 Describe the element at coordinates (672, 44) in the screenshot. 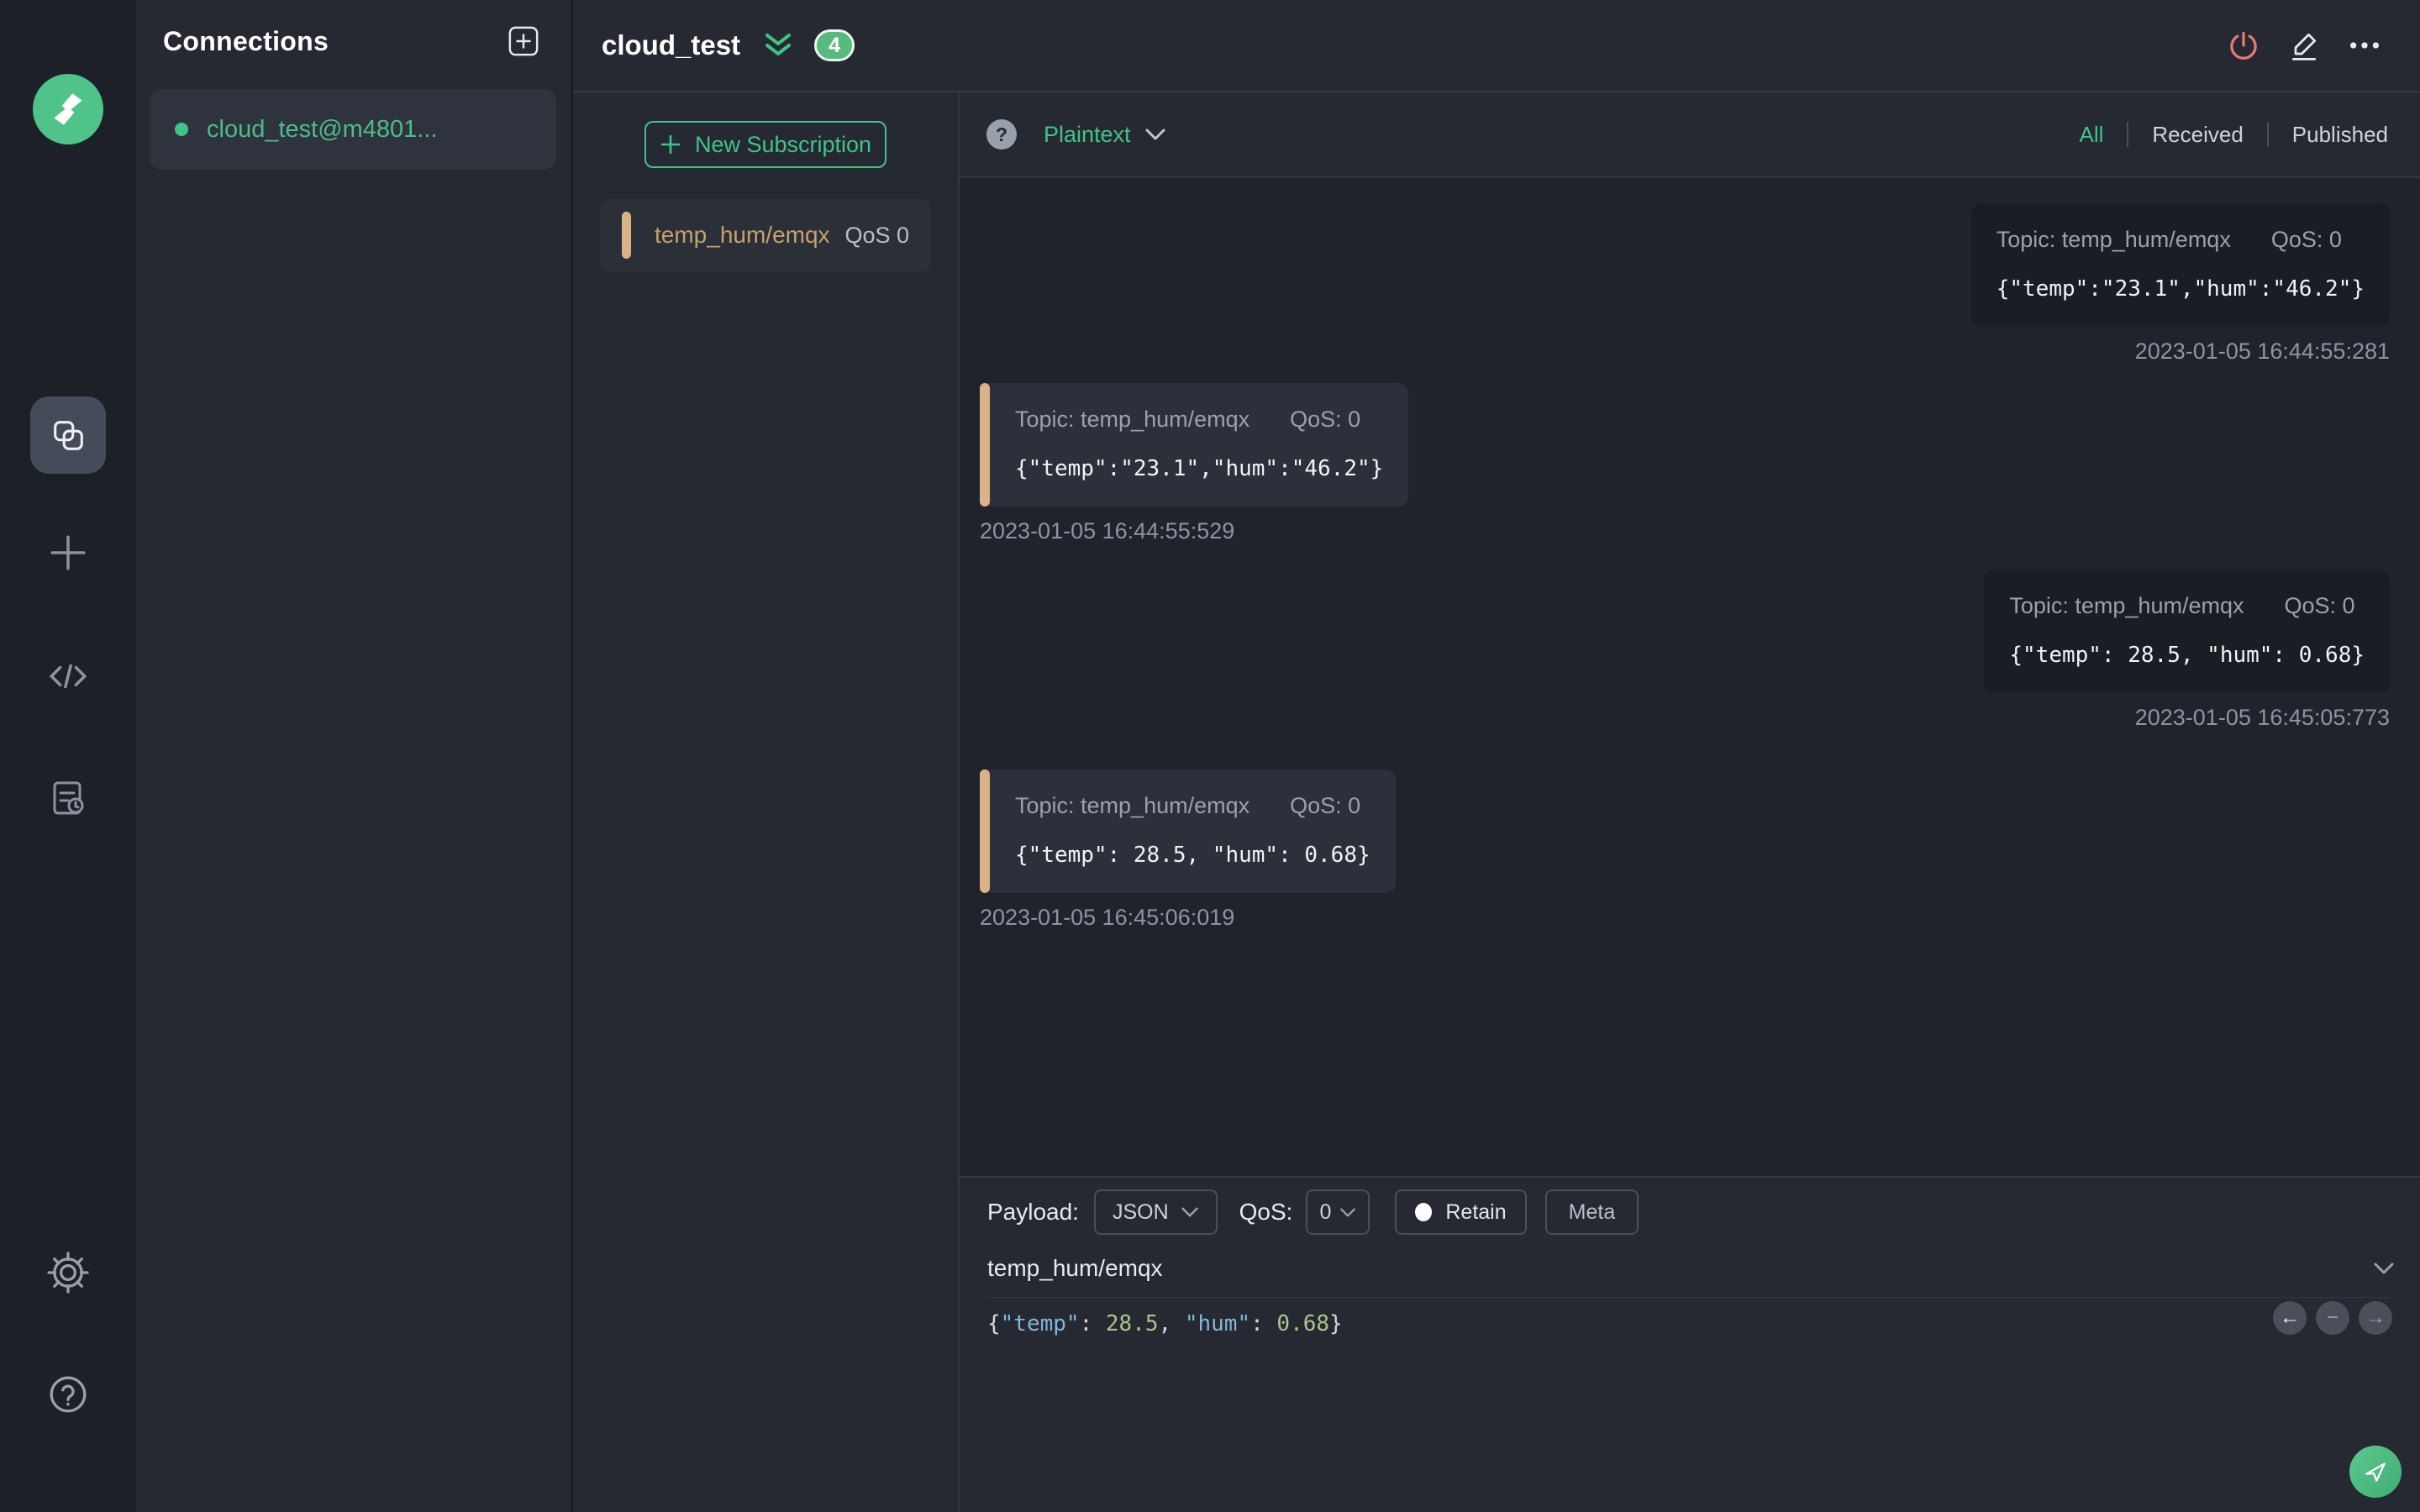

I see `connection-title: cloud_test` at that location.